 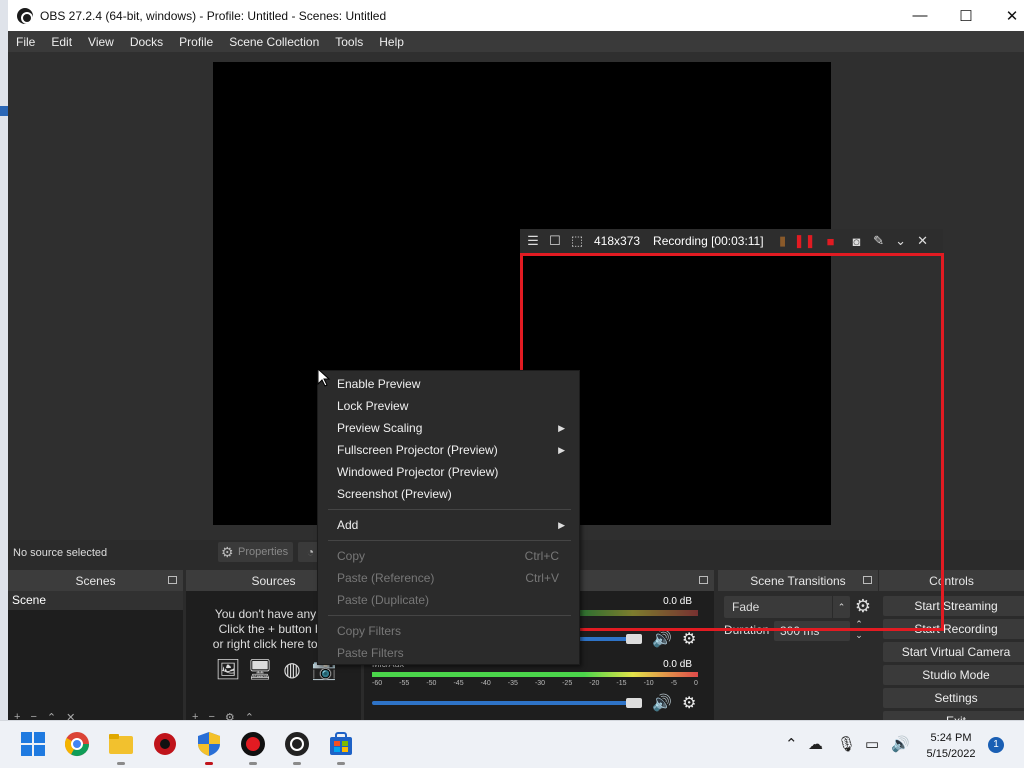 I want to click on select-region-icon: ⬚, so click(x=577, y=241).